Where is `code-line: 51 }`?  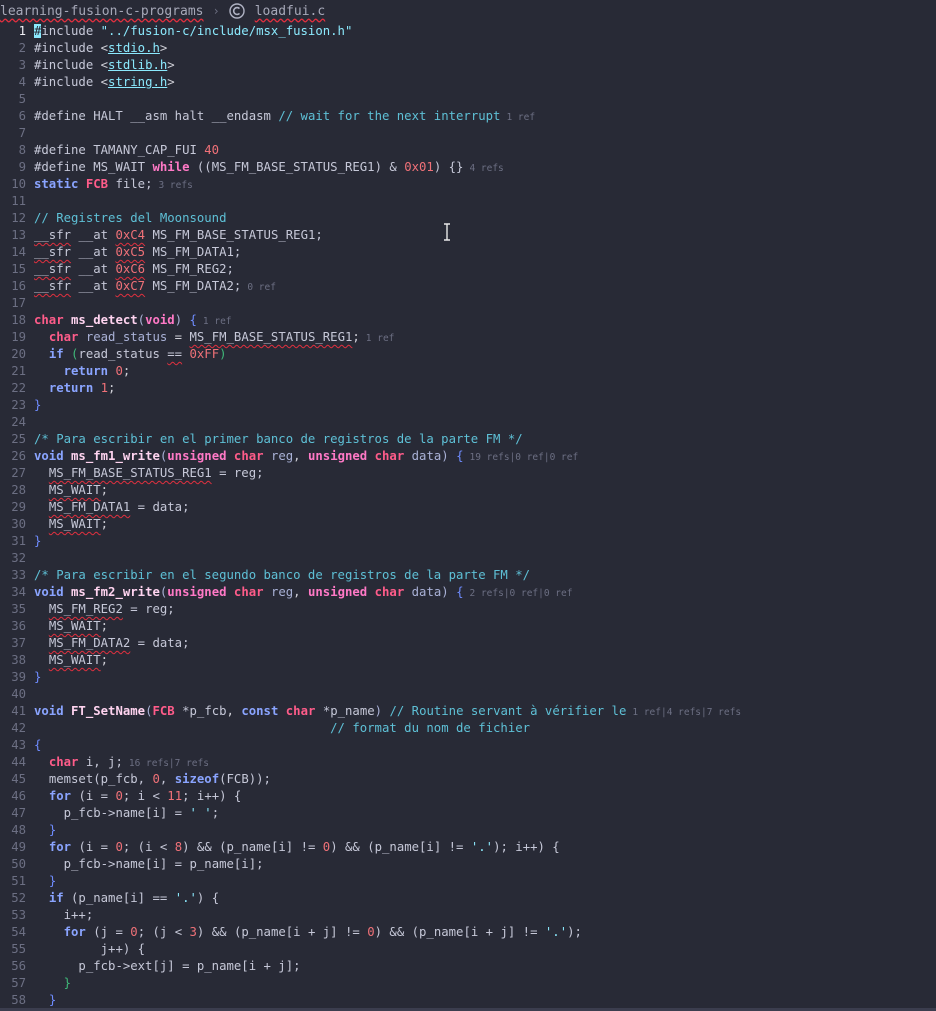 code-line: 51 } is located at coordinates (468, 881).